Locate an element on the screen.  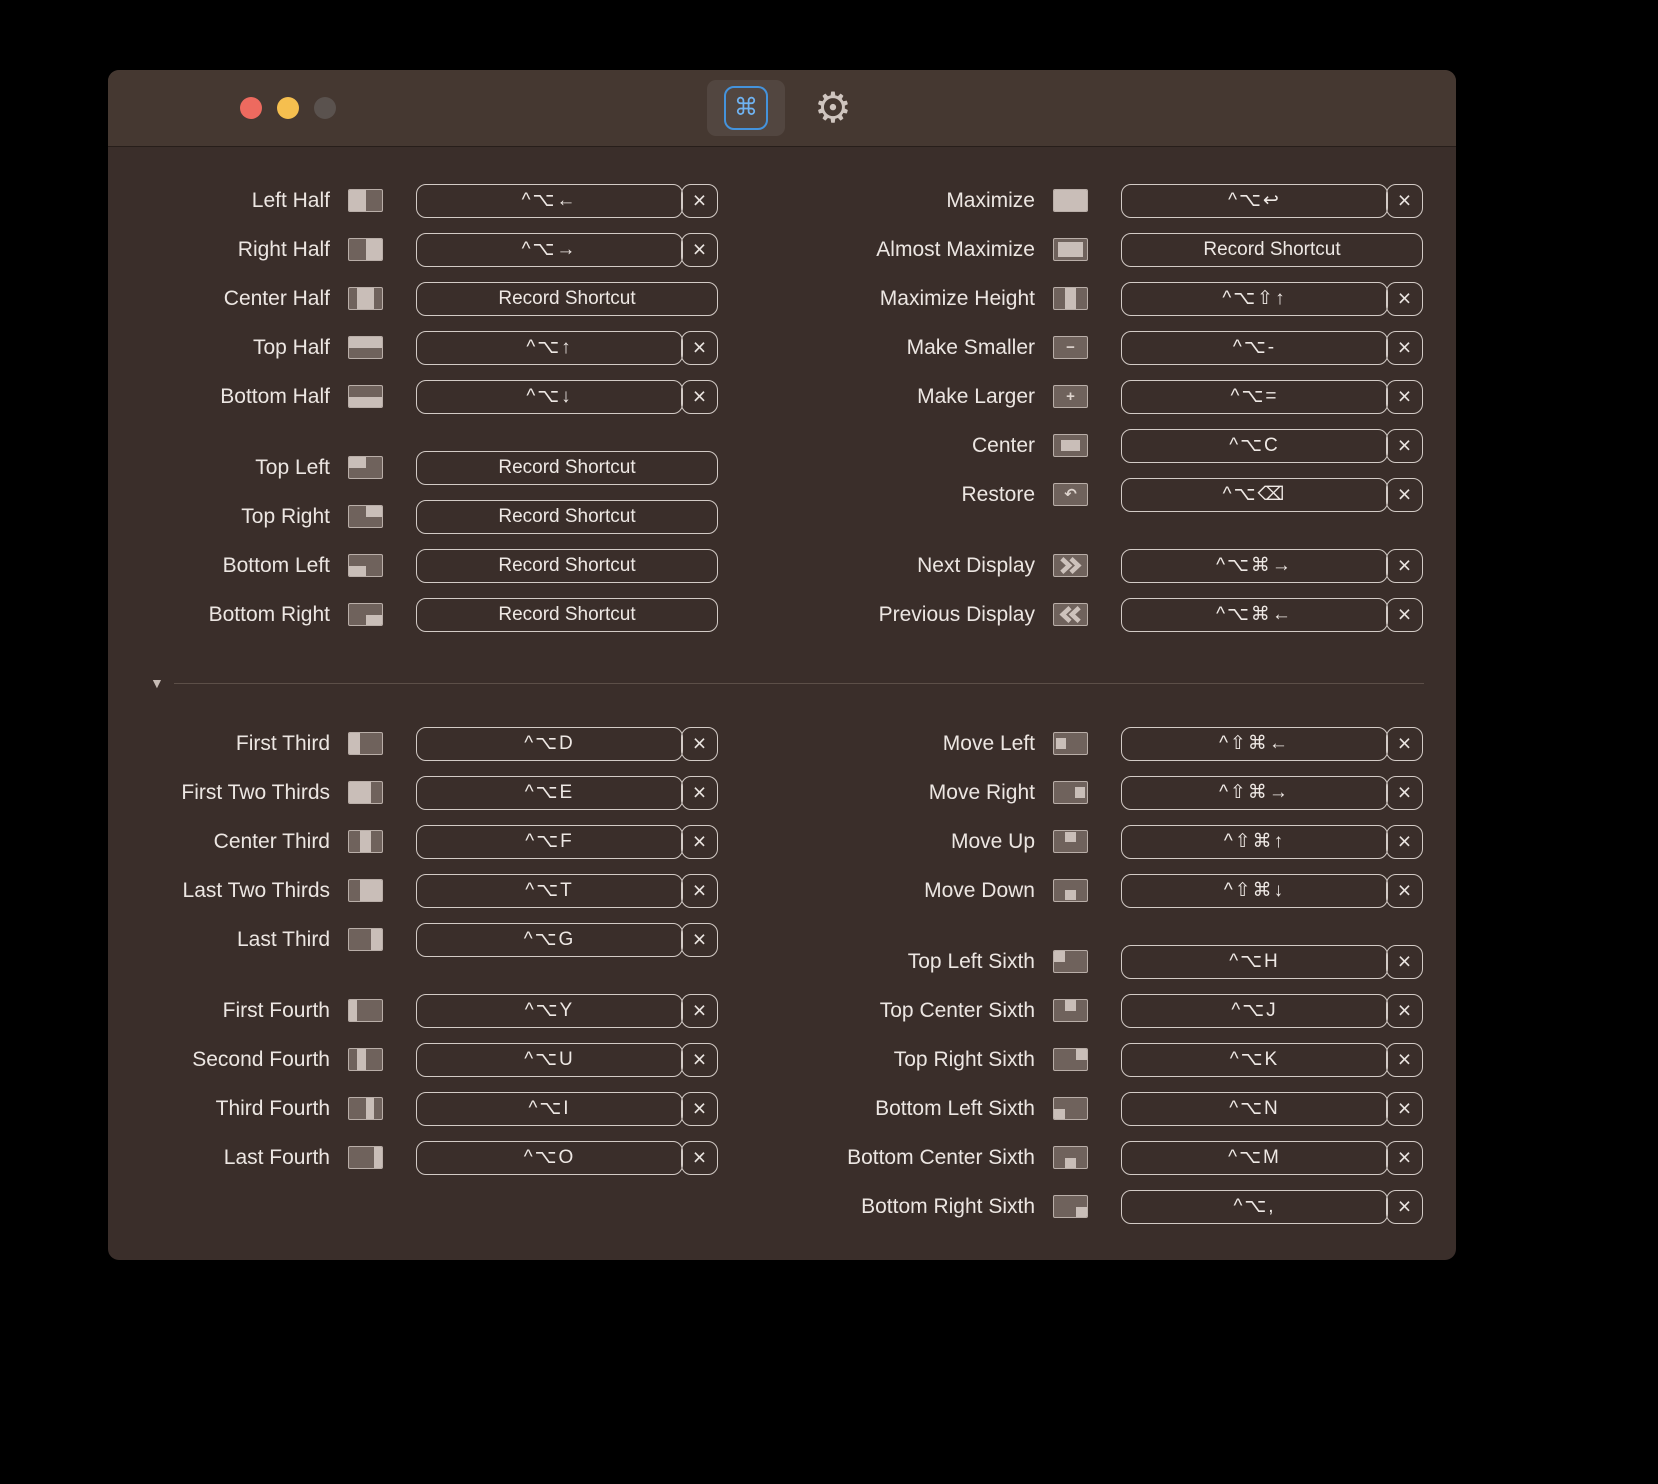
shortcut-recorder-button: ^⌥F is located at coordinates (549, 841).